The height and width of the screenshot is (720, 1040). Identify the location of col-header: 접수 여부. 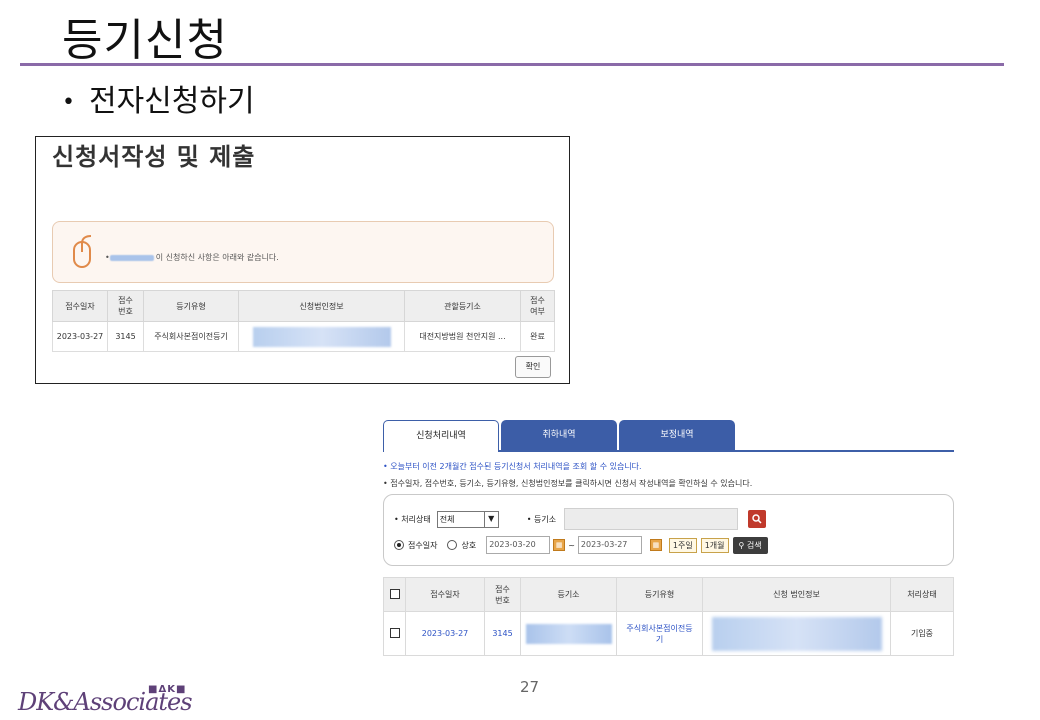
(537, 306).